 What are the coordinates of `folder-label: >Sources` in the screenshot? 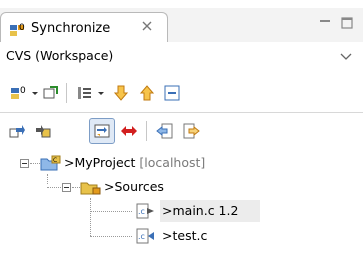 It's located at (134, 186).